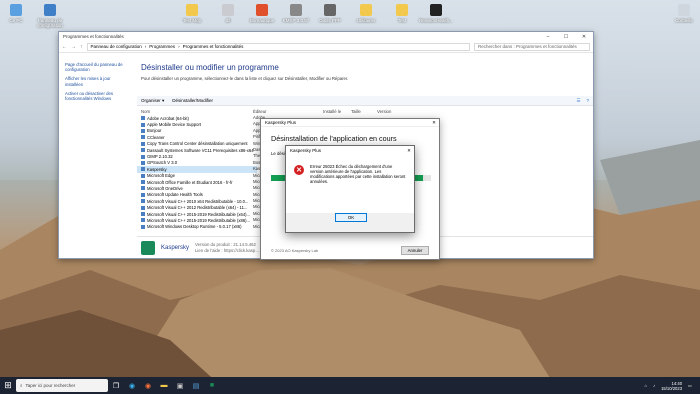 This screenshot has height=394, width=700. What do you see at coordinates (299, 170) in the screenshot?
I see `error-icon: ✕` at bounding box center [299, 170].